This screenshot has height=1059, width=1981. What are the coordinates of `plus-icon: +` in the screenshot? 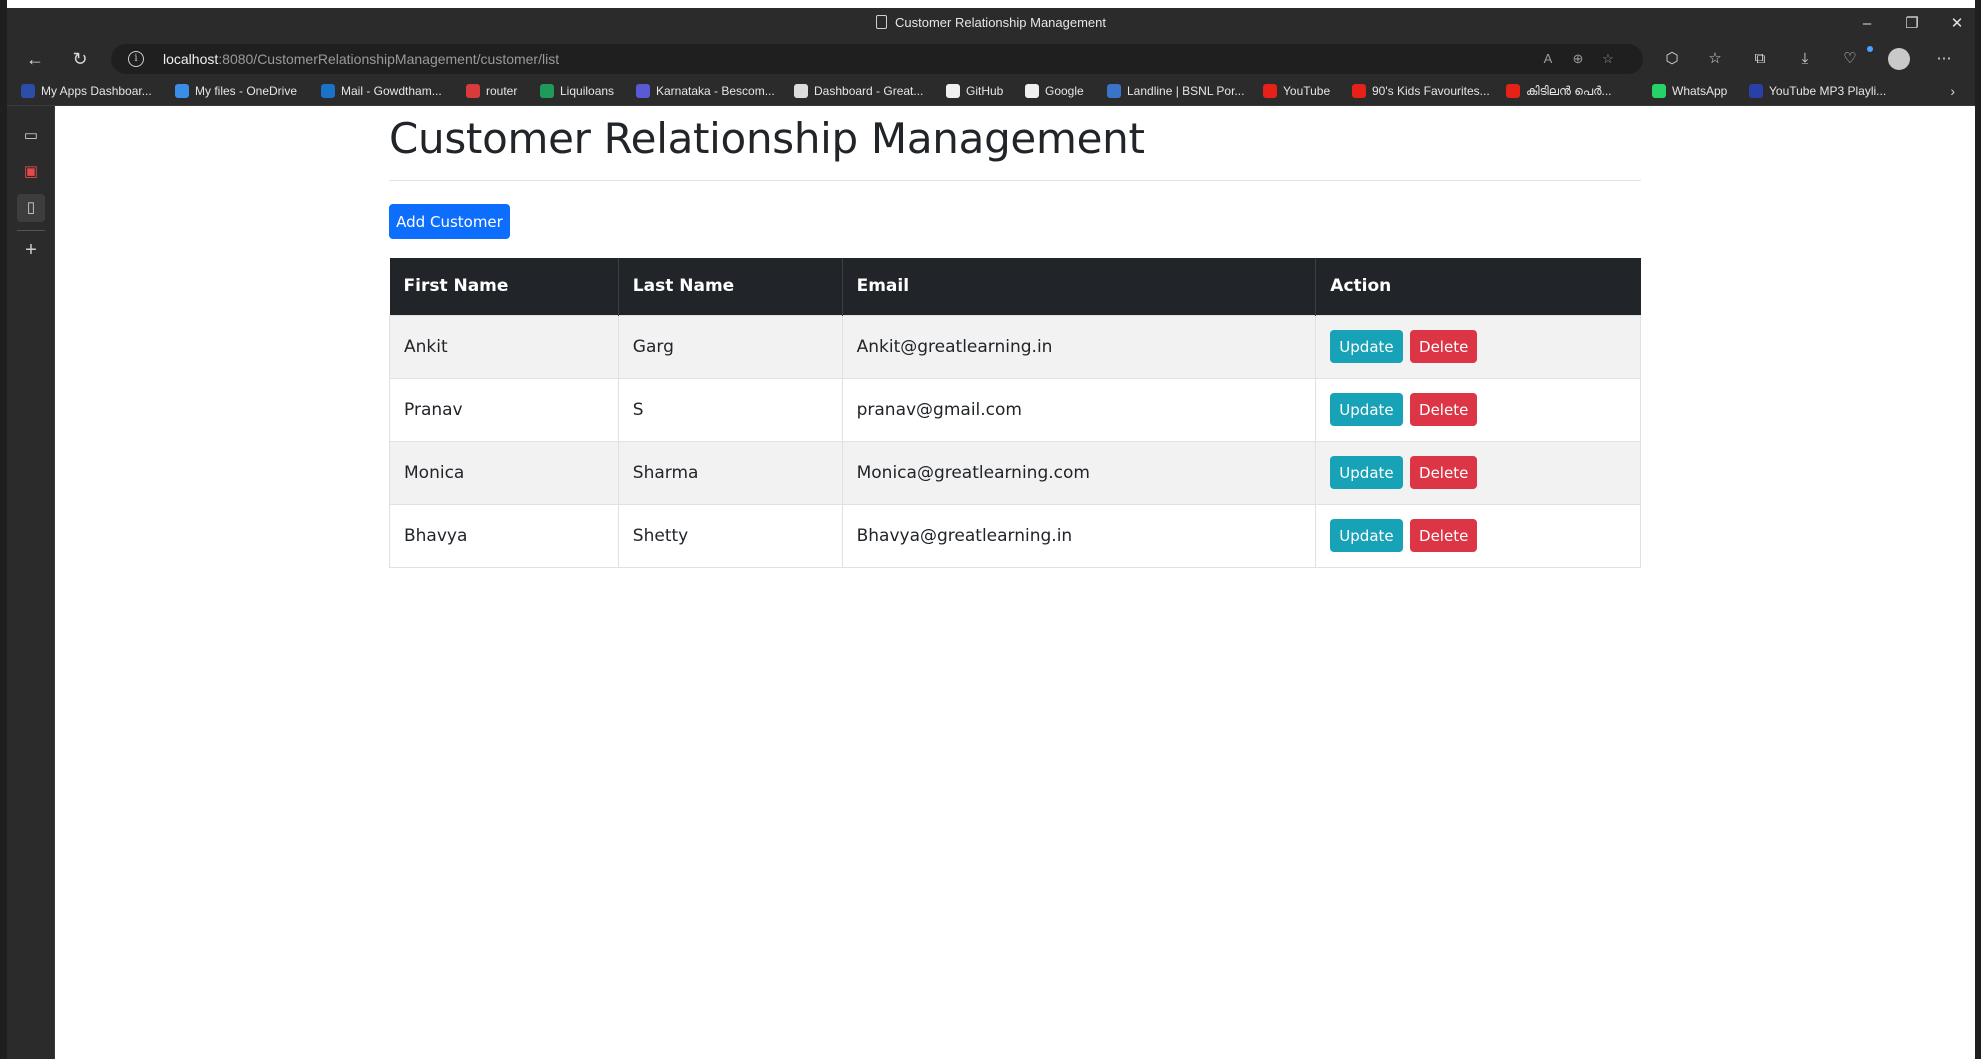 It's located at (31, 250).